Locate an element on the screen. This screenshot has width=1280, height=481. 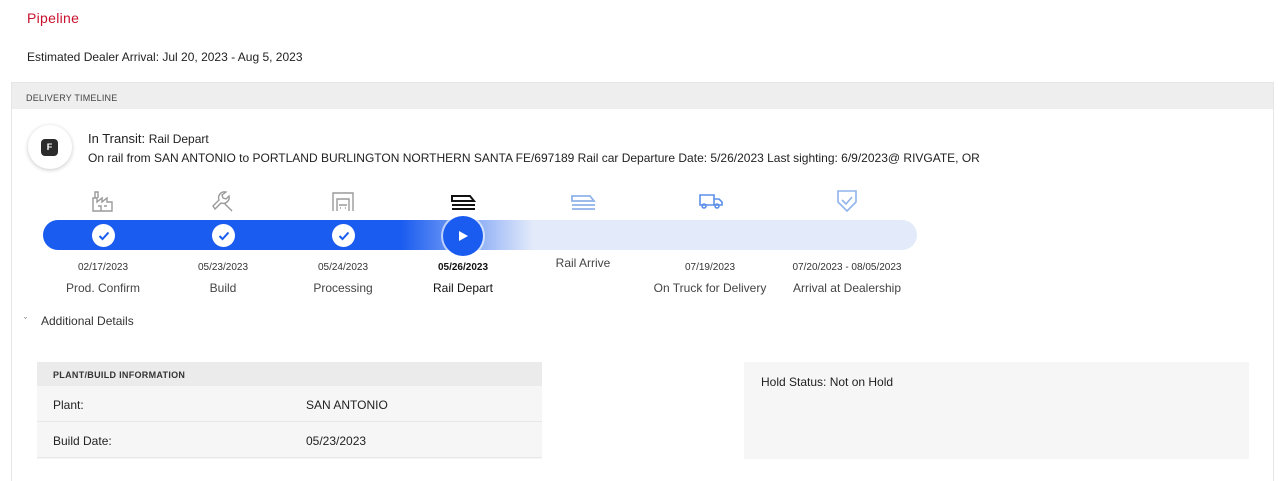
play-icon is located at coordinates (463, 236).